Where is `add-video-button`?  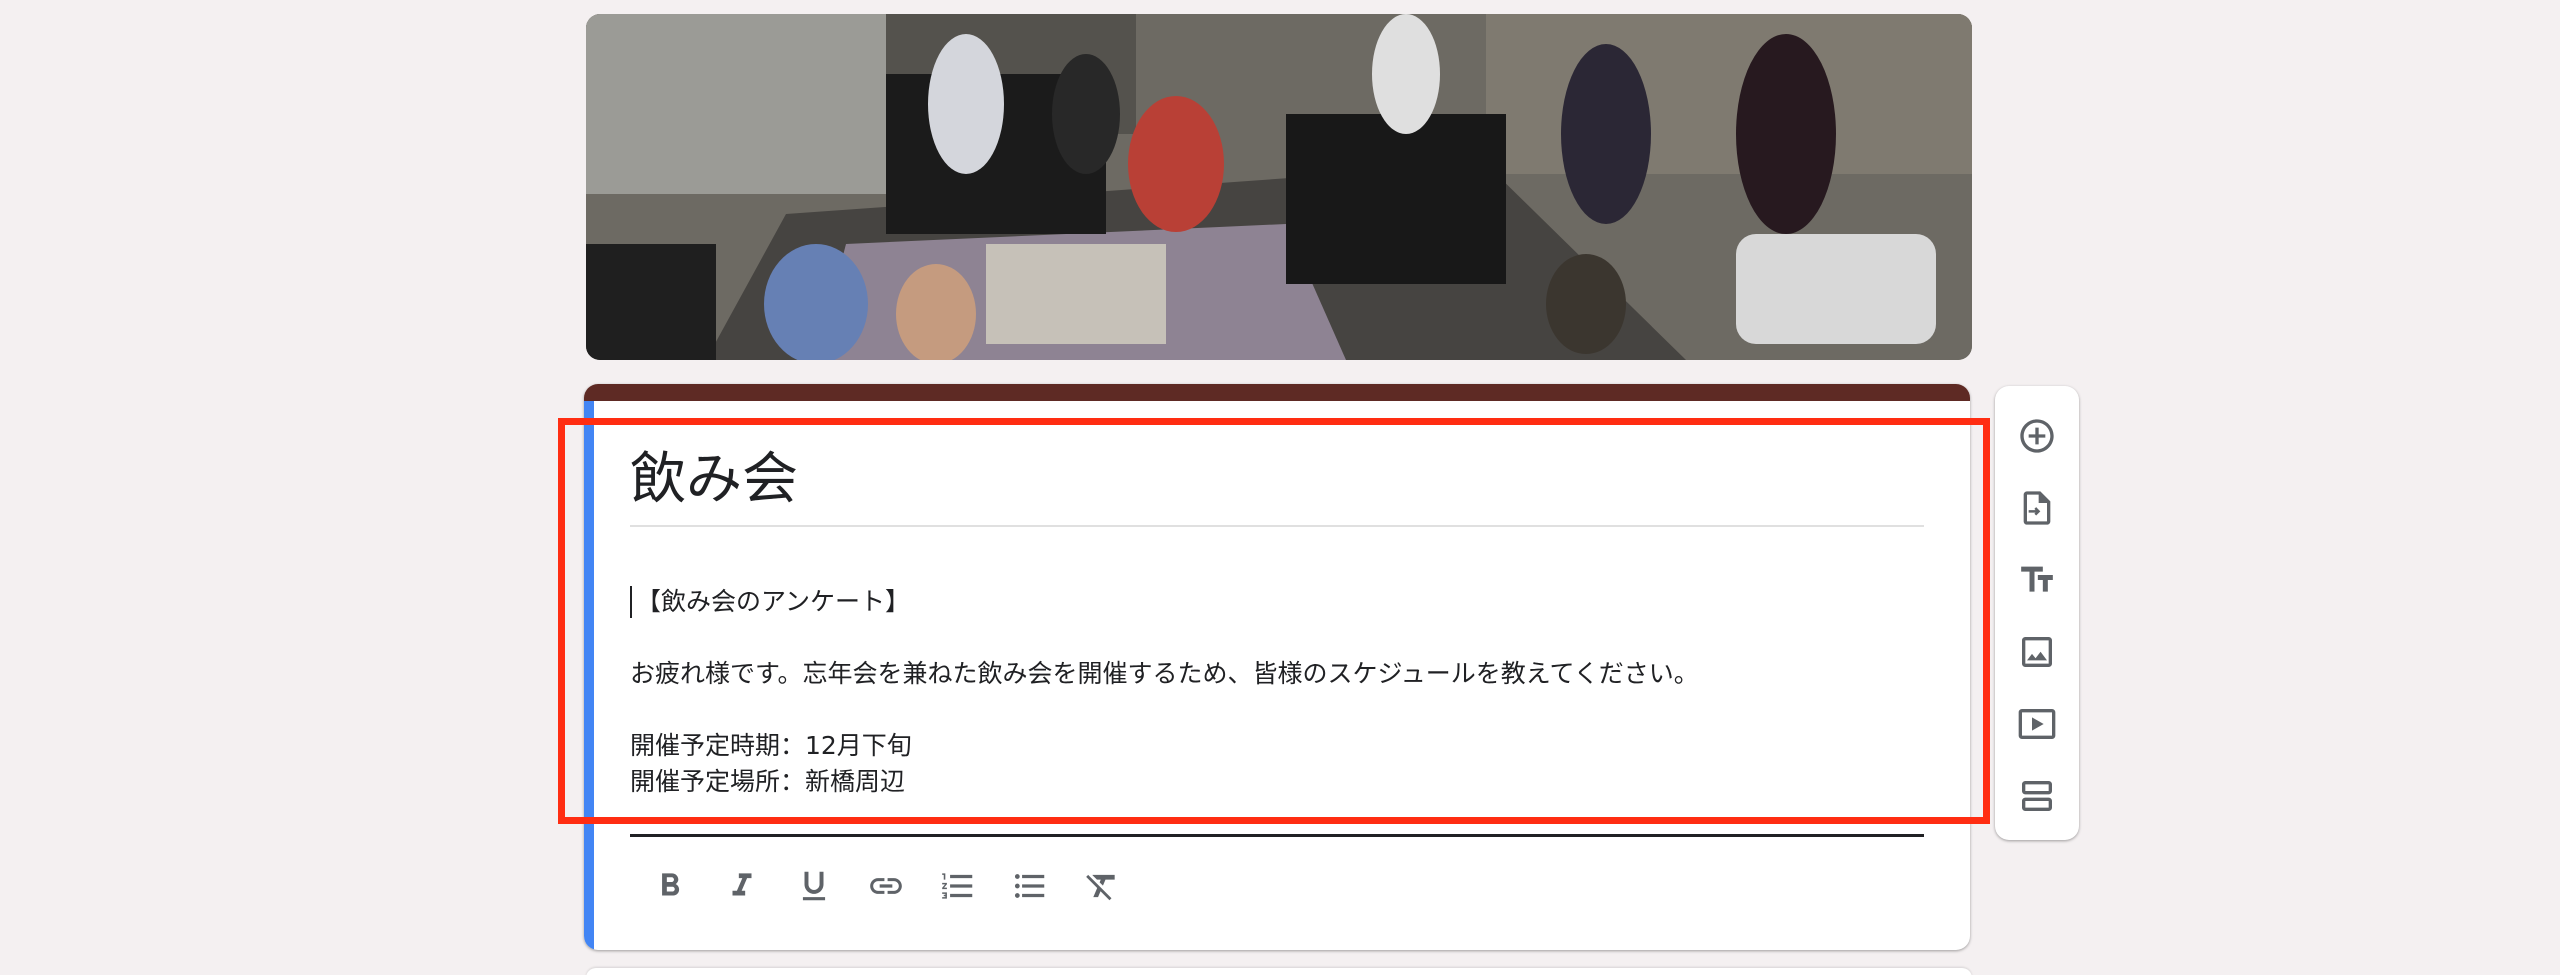 add-video-button is located at coordinates (2037, 724).